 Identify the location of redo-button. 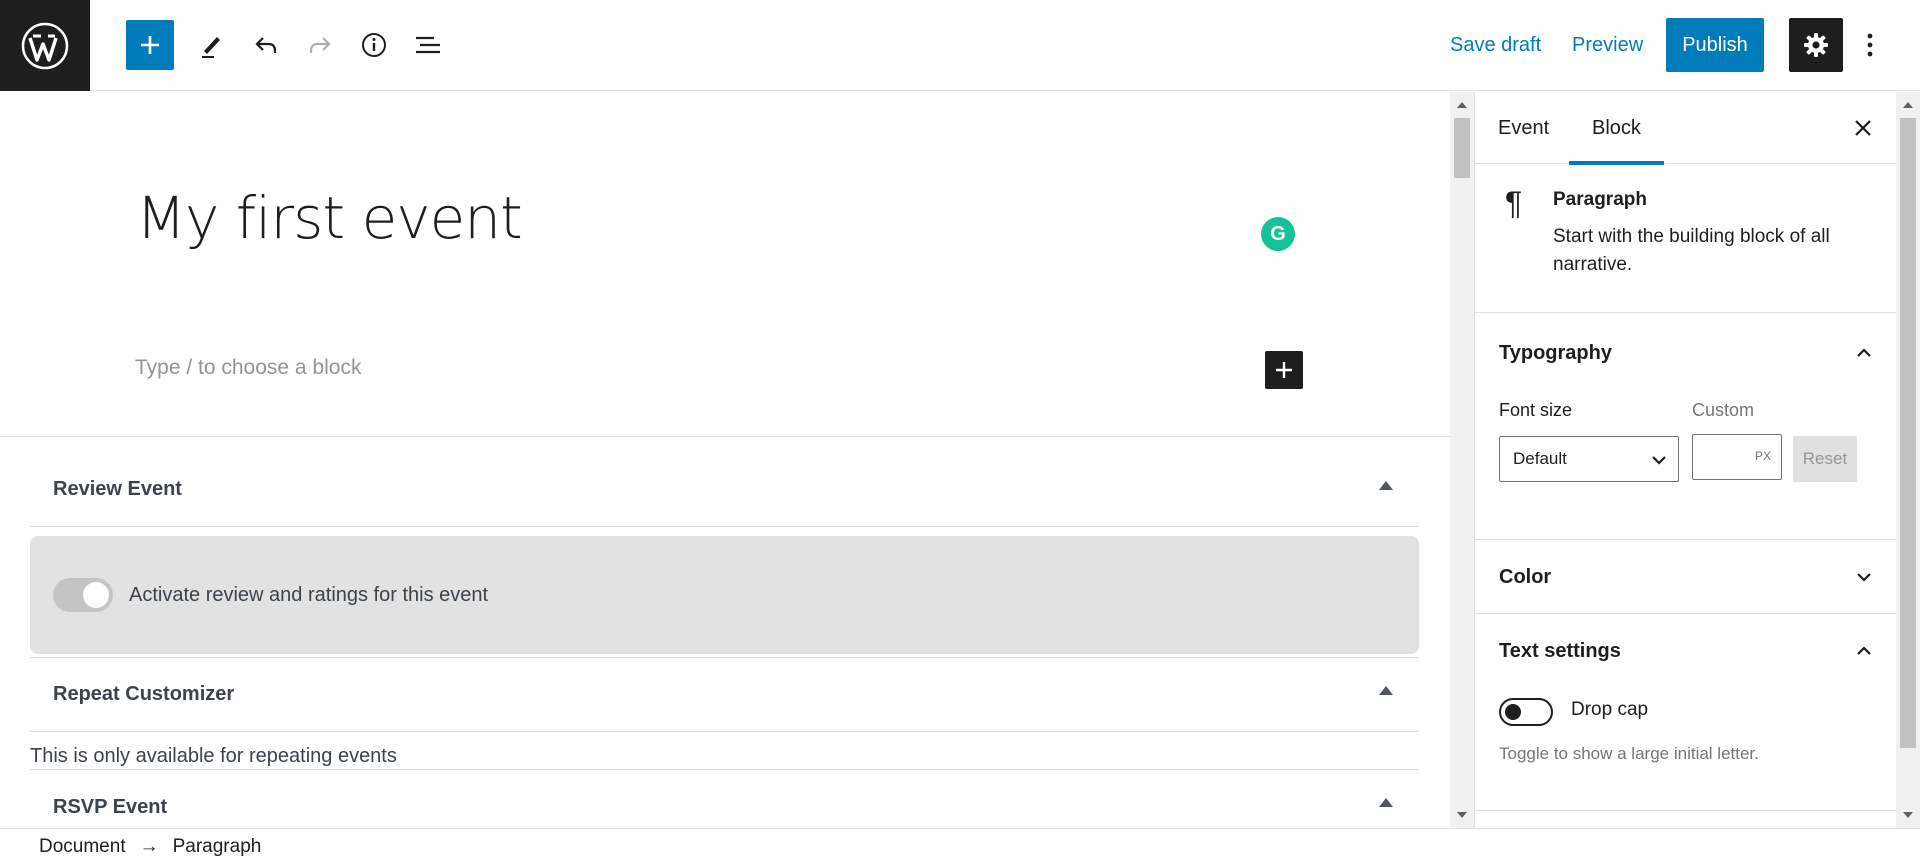
(320, 45).